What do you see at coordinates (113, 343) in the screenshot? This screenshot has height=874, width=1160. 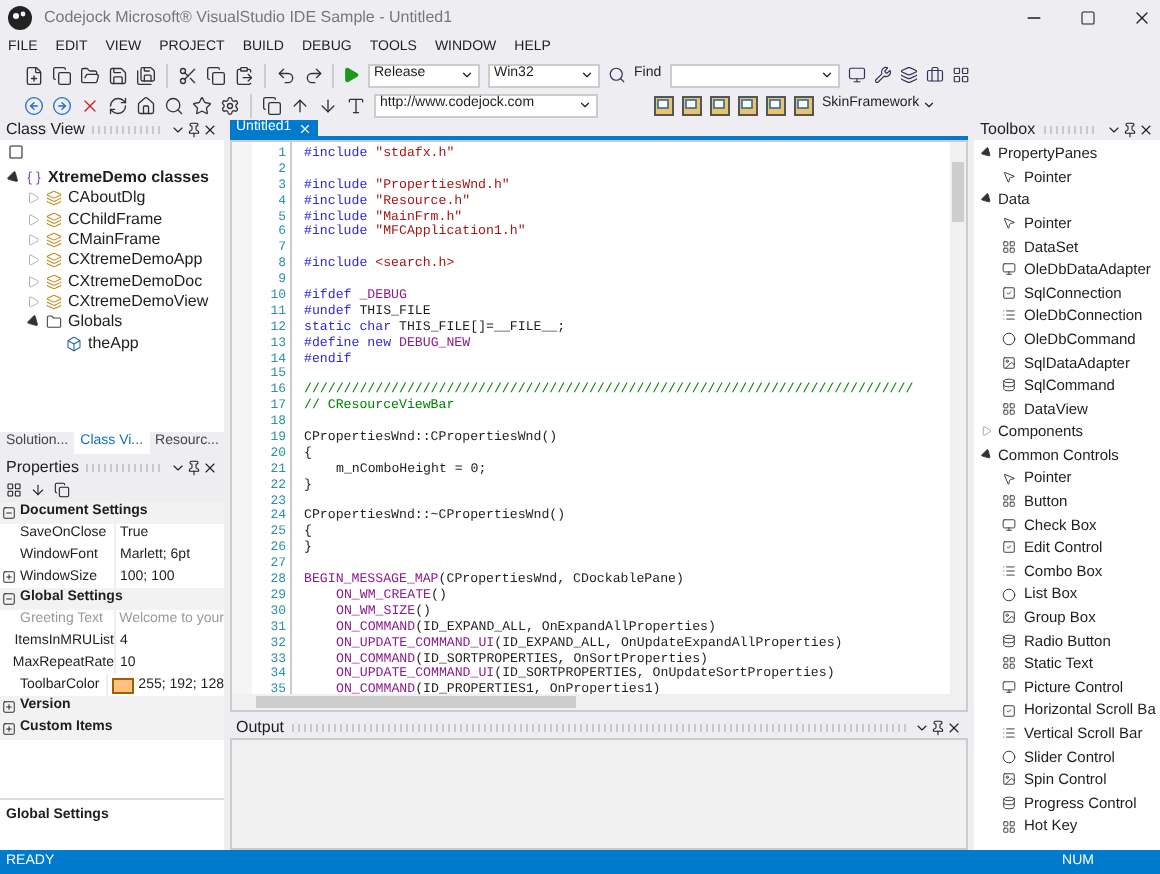 I see `tree-item: theApp` at bounding box center [113, 343].